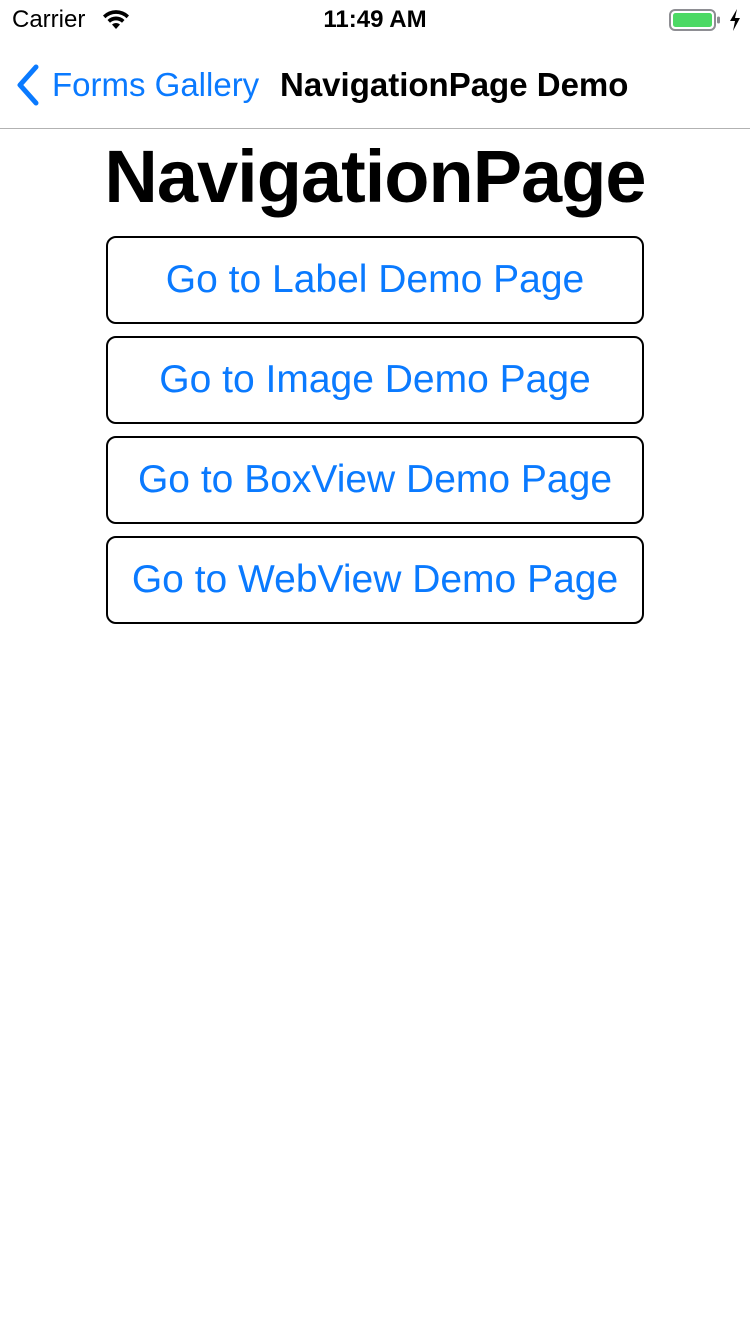 This screenshot has height=1334, width=750. What do you see at coordinates (375, 380) in the screenshot?
I see `go-to-image-demo-button: Go to Image Demo Page` at bounding box center [375, 380].